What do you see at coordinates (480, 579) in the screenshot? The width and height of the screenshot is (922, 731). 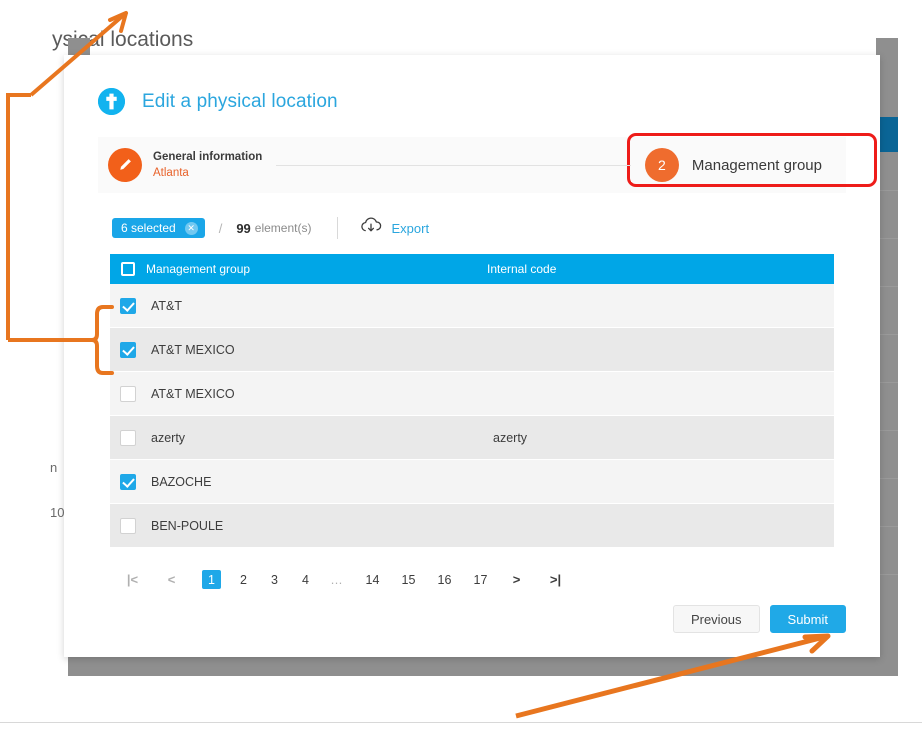 I see `page-17: 17` at bounding box center [480, 579].